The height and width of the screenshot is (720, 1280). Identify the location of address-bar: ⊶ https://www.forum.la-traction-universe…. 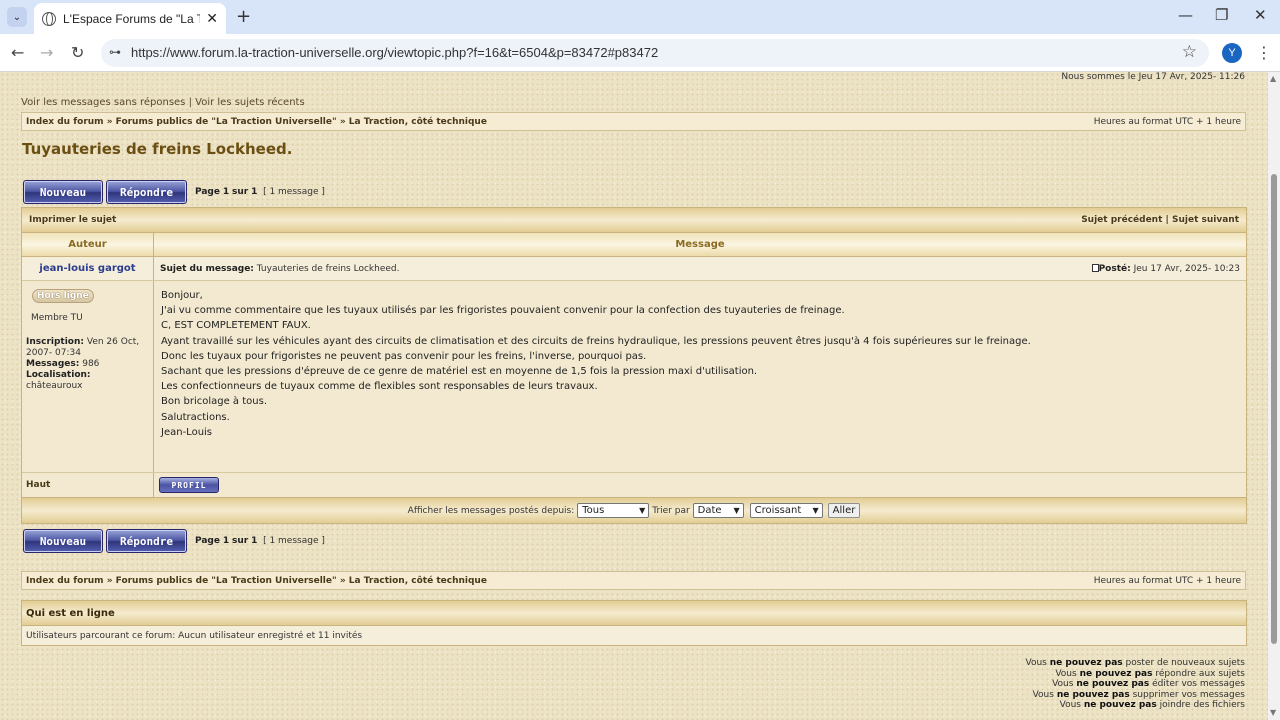
(655, 53).